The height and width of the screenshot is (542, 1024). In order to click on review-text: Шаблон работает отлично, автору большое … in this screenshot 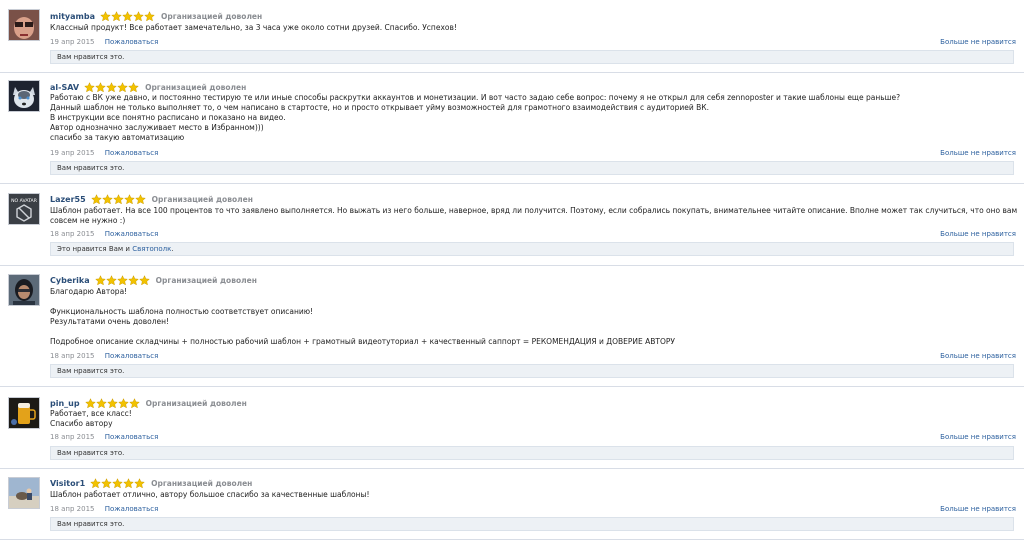, I will do `click(535, 495)`.